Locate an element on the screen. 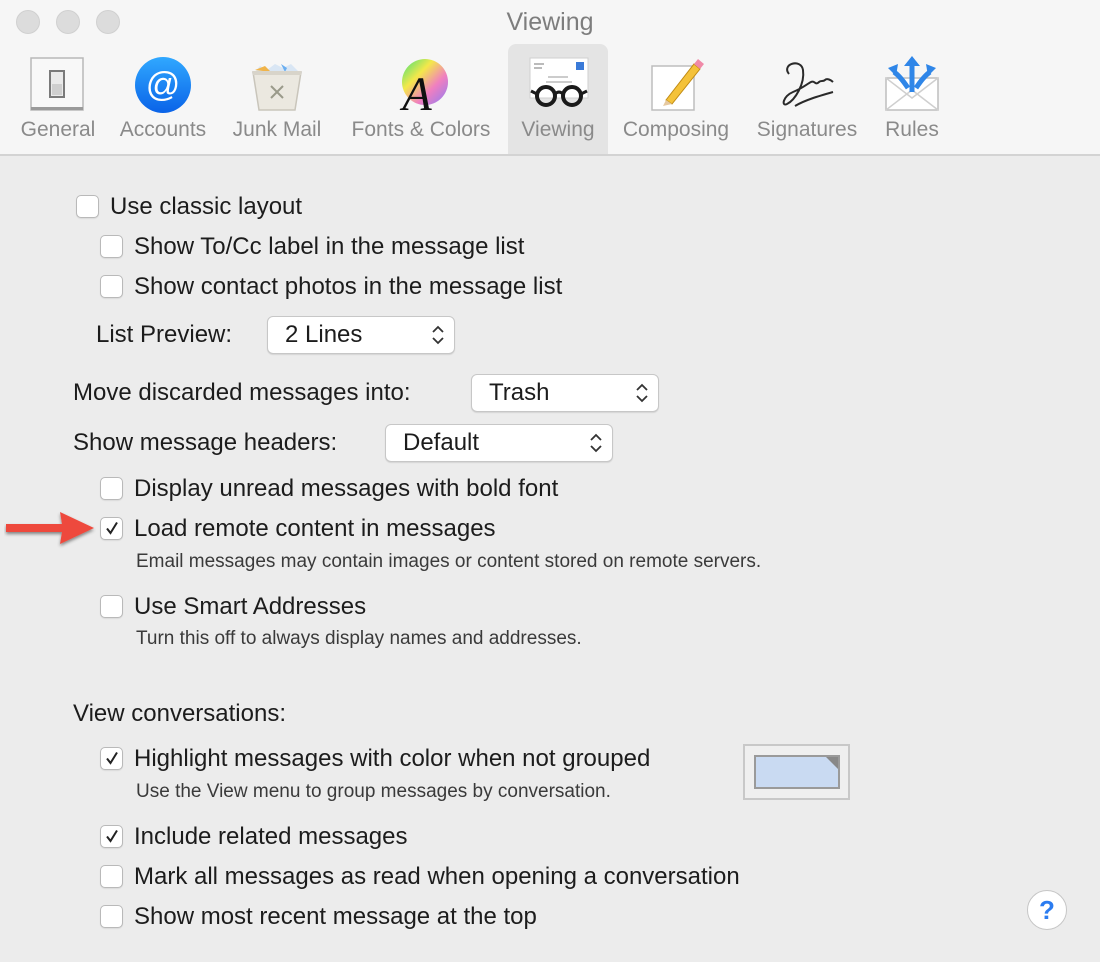 The height and width of the screenshot is (962, 1100). smart-addresses-checkbox is located at coordinates (111, 606).